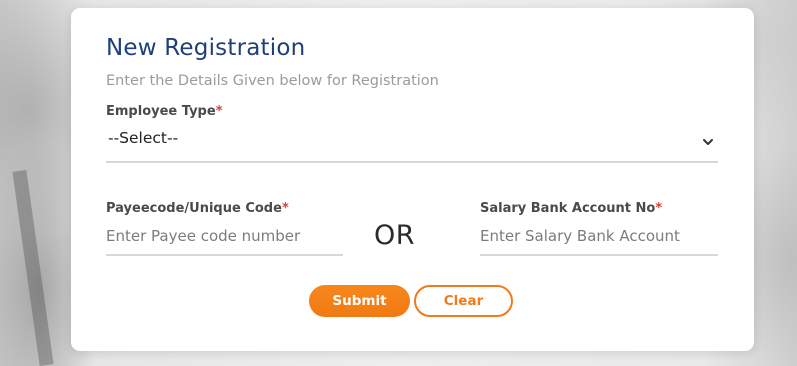 Image resolution: width=797 pixels, height=366 pixels. I want to click on or-separator: OR, so click(395, 235).